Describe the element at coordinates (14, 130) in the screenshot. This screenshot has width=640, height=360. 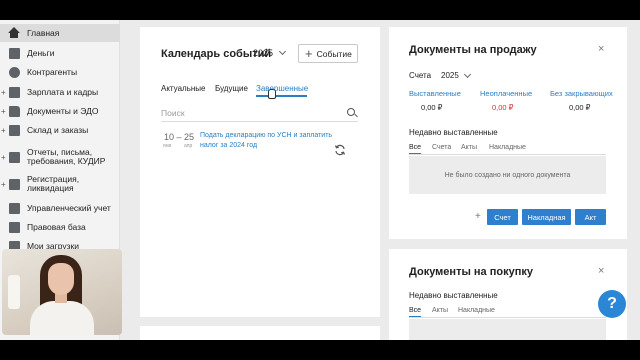
I see `warehouse-icon` at that location.